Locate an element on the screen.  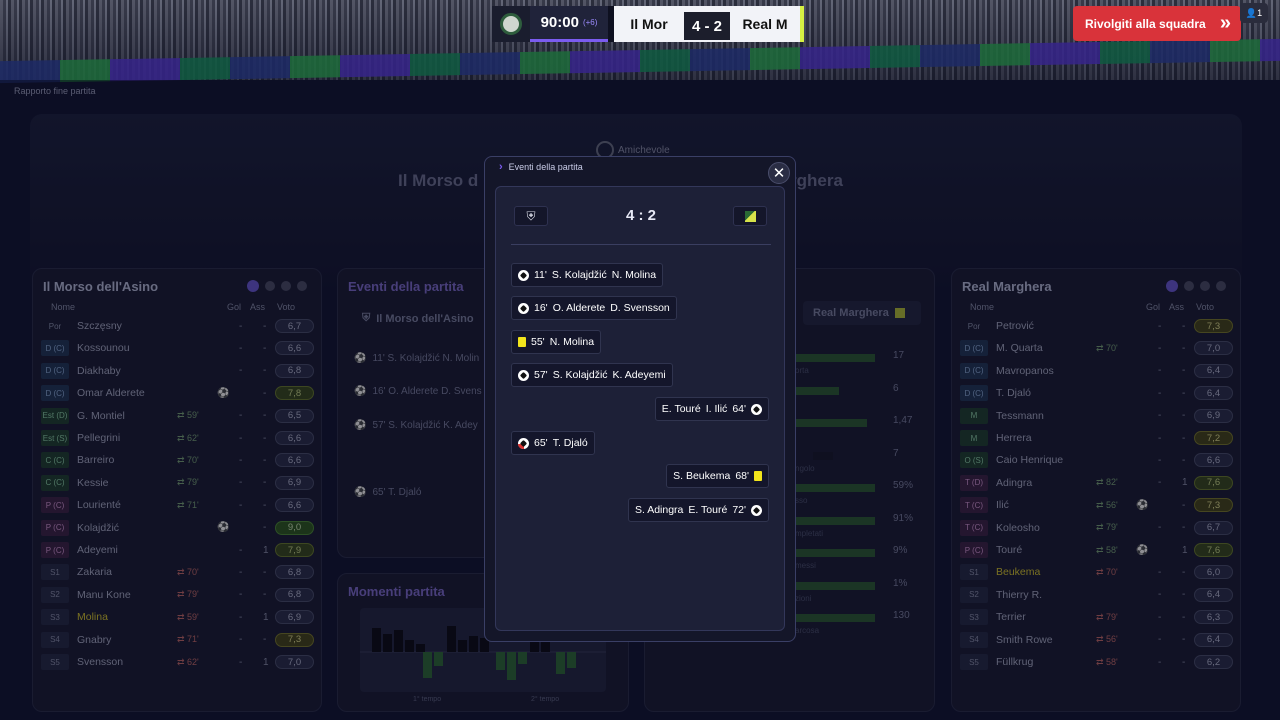
home-team-short: Il Mor is located at coordinates (649, 24).